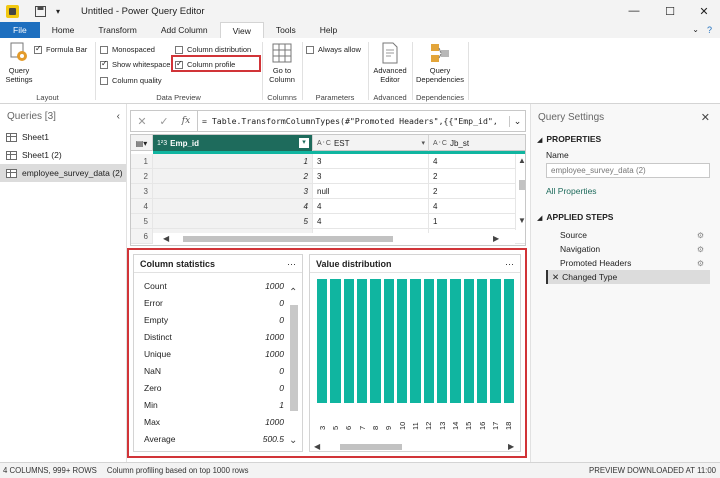 The image size is (720, 478). What do you see at coordinates (184, 30) in the screenshot?
I see `tab-add-column: Add Column` at bounding box center [184, 30].